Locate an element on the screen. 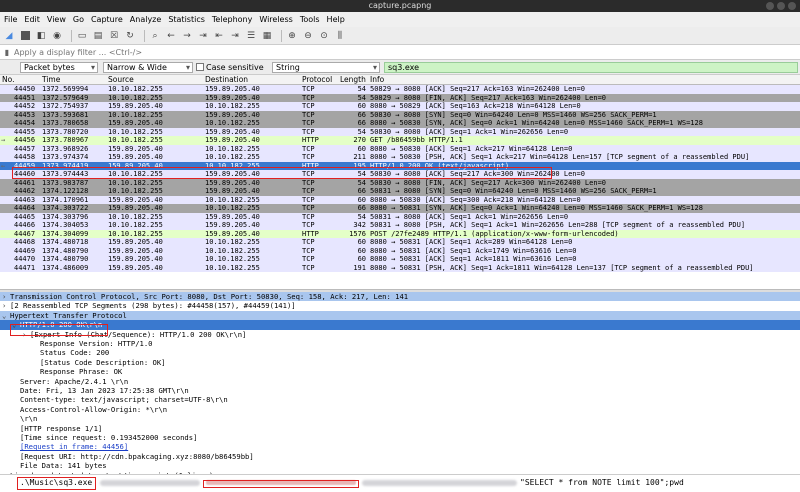 This screenshot has width=800, height=492. menu-analyze: Analyze is located at coordinates (146, 19).